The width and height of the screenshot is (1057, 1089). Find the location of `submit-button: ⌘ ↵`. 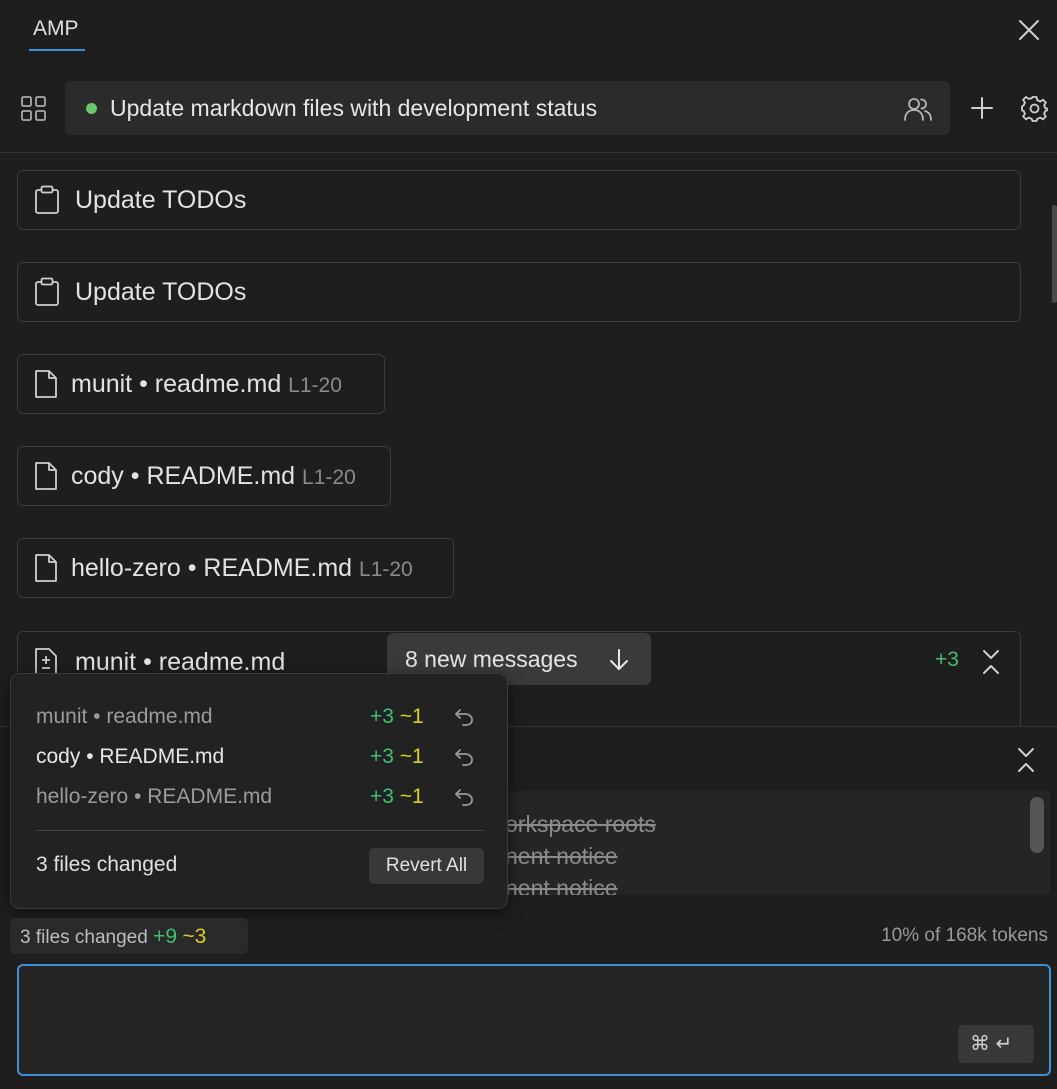

submit-button: ⌘ ↵ is located at coordinates (996, 1044).